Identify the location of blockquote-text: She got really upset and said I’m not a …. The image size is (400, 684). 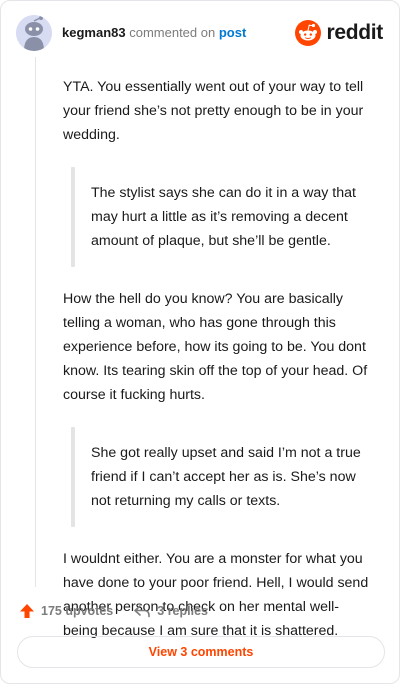
(226, 477).